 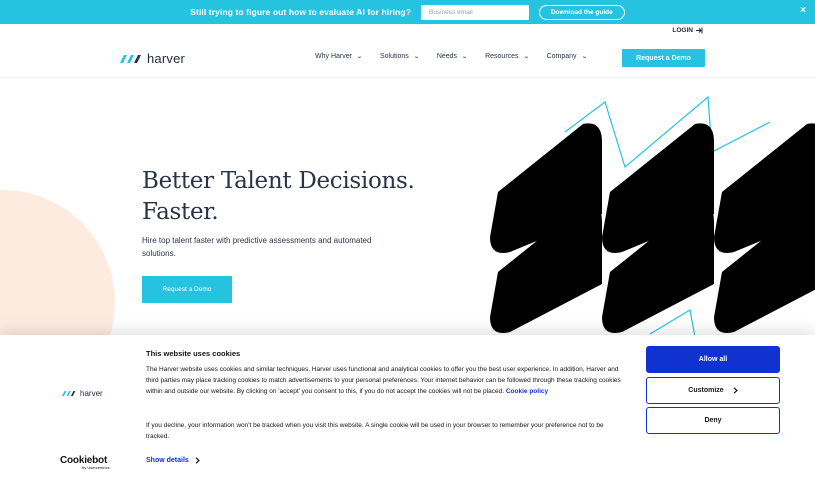 What do you see at coordinates (96, 467) in the screenshot?
I see `cookiebot-by-line: by Usercentrics` at bounding box center [96, 467].